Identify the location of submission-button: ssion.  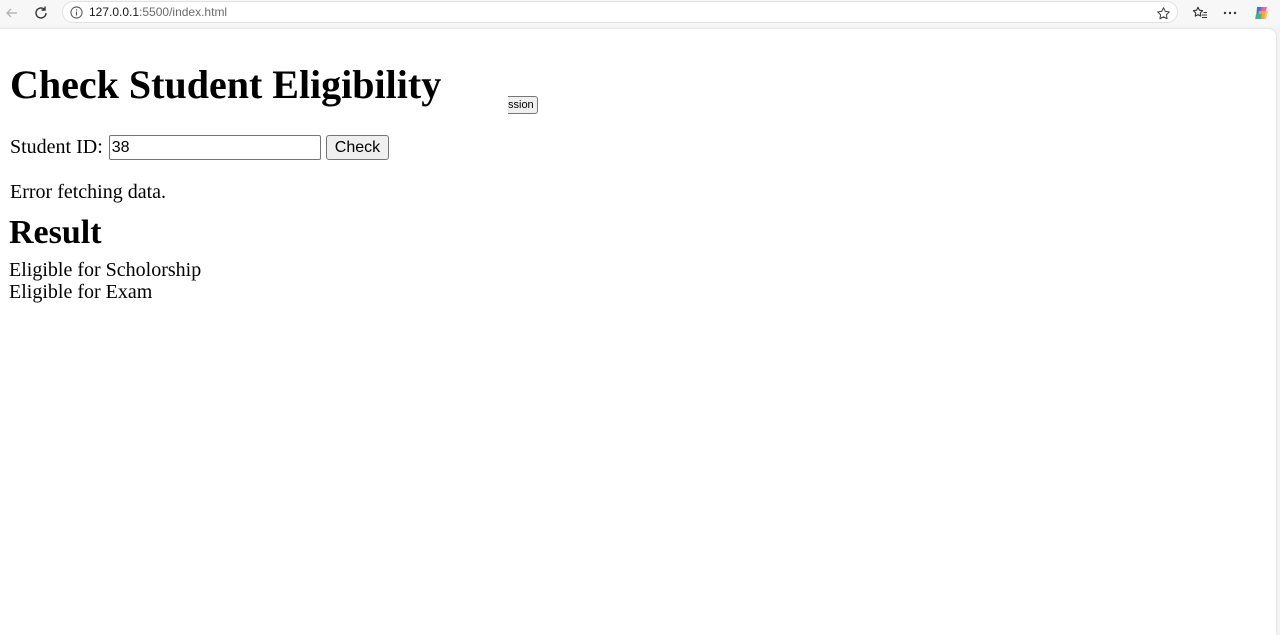
(523, 105).